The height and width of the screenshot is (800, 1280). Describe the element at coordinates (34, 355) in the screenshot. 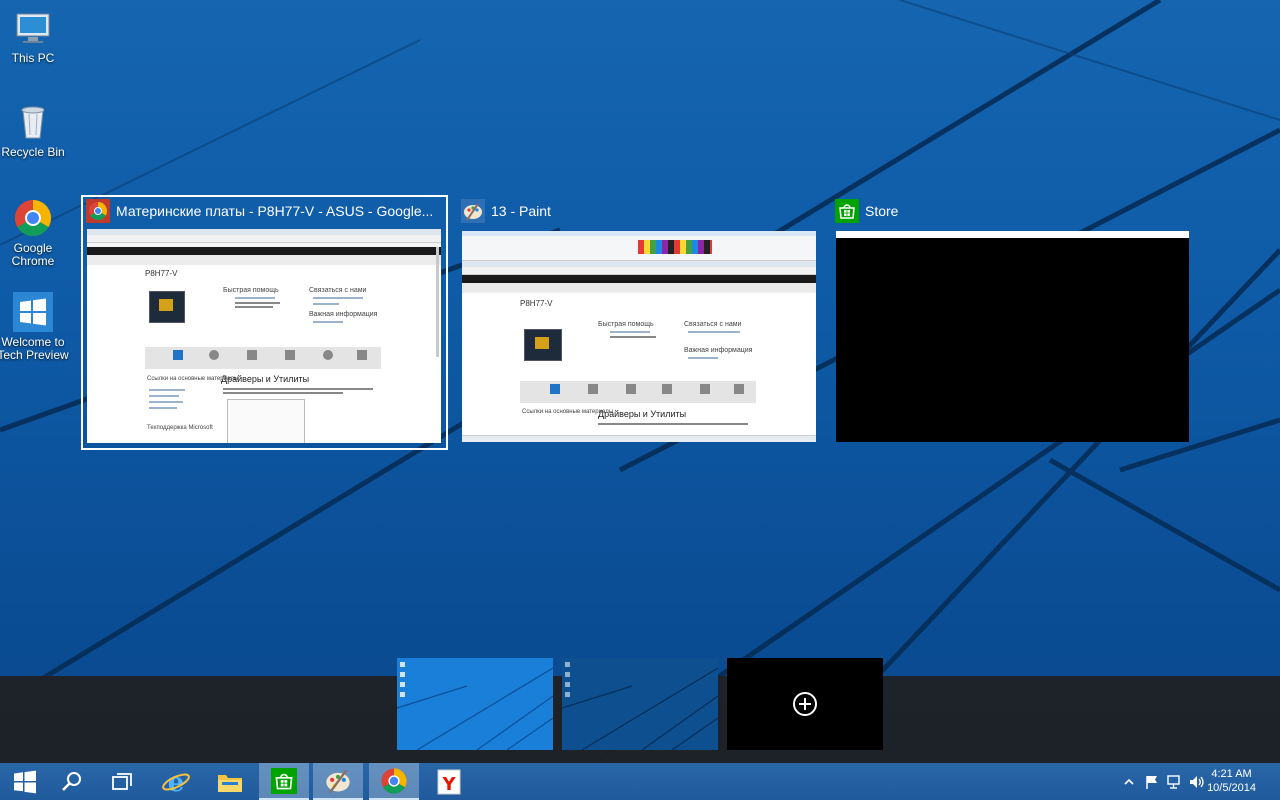

I see `desktop-icon-label-line2: Tech Preview` at that location.